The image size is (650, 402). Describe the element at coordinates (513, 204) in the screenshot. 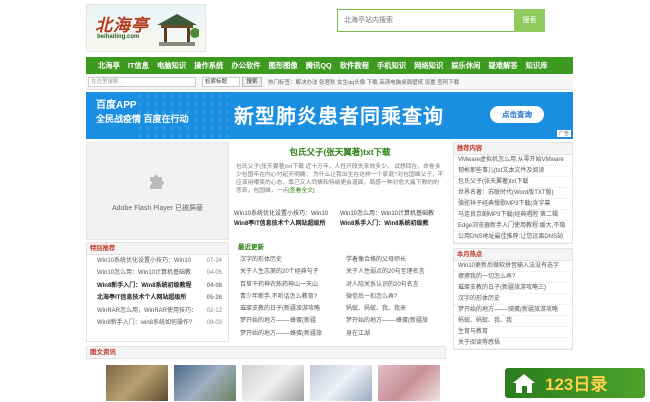

I see `recommend-item: 骆驼祥子经典慢歌MP3下载(含字幕` at that location.